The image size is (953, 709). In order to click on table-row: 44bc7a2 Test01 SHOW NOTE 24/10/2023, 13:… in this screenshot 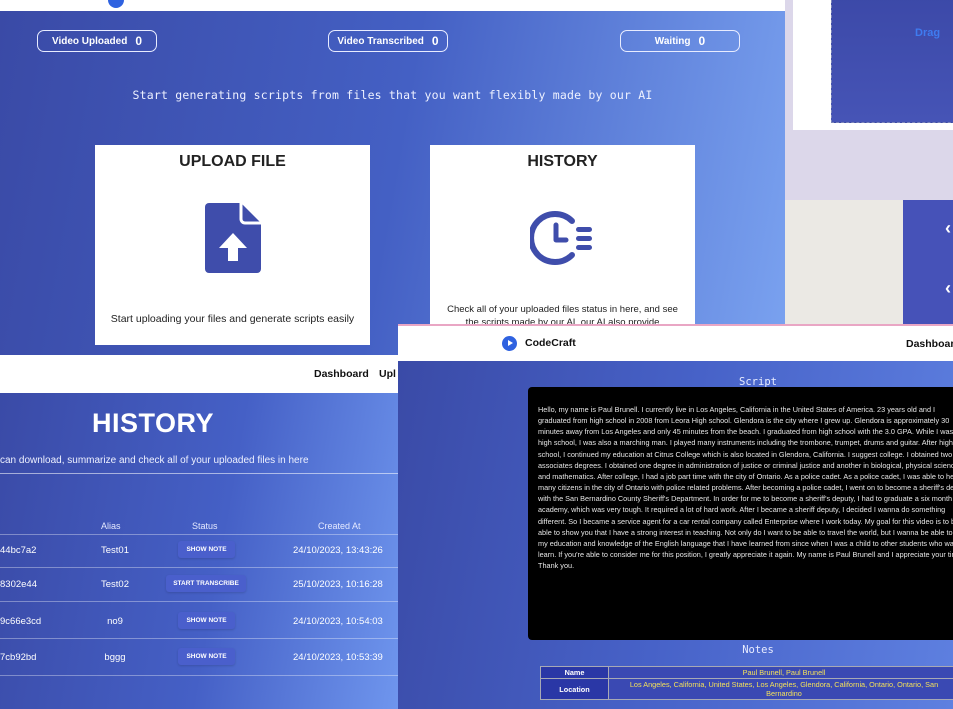, I will do `click(200, 551)`.